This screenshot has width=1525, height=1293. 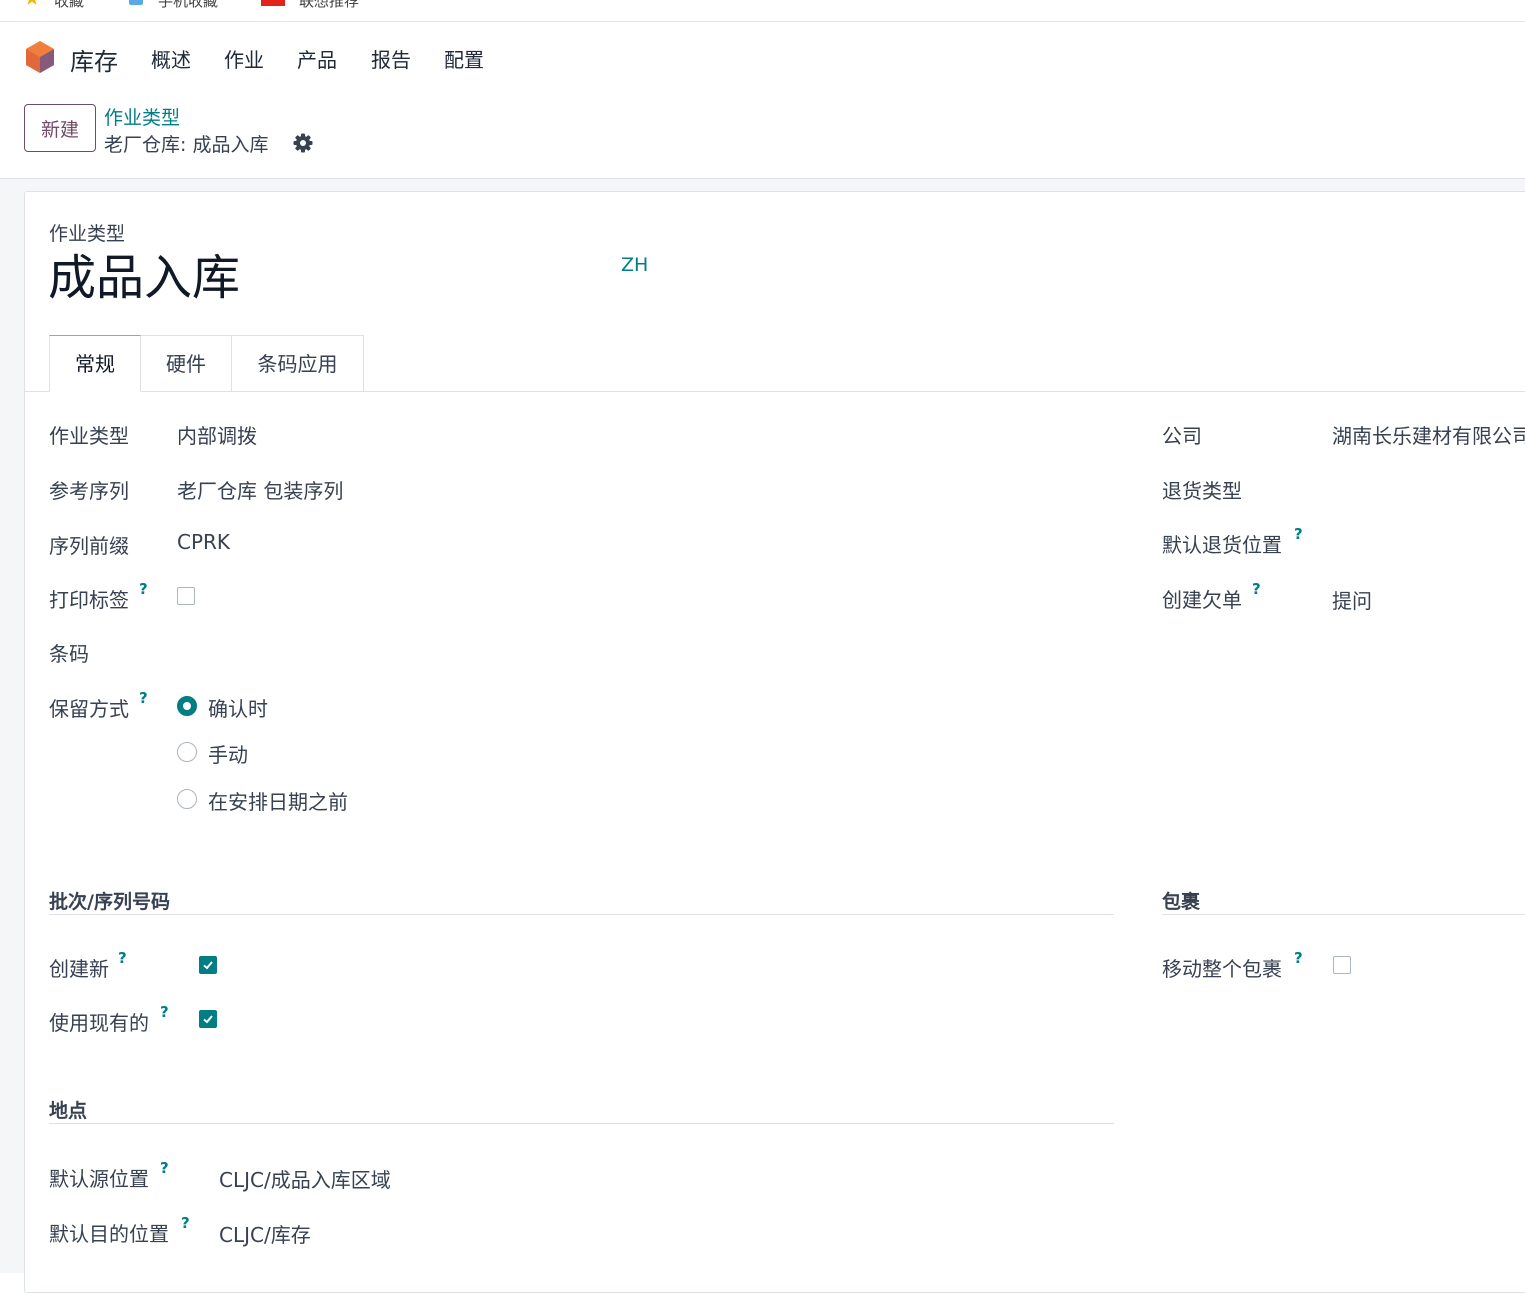 I want to click on operation-type-value: 内部调拨, so click(x=217, y=434).